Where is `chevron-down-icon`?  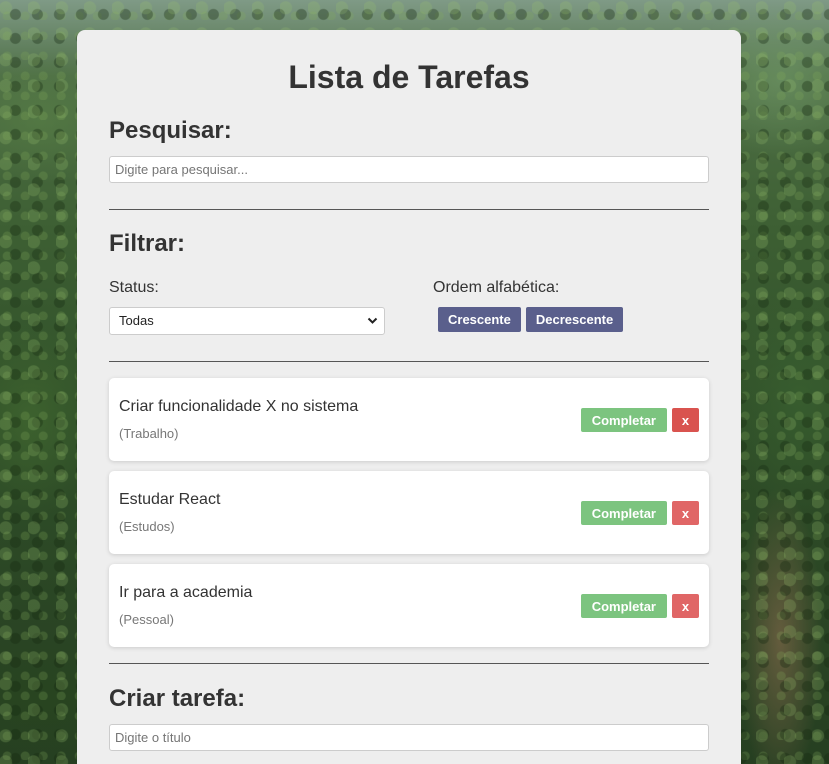
chevron-down-icon is located at coordinates (372, 325).